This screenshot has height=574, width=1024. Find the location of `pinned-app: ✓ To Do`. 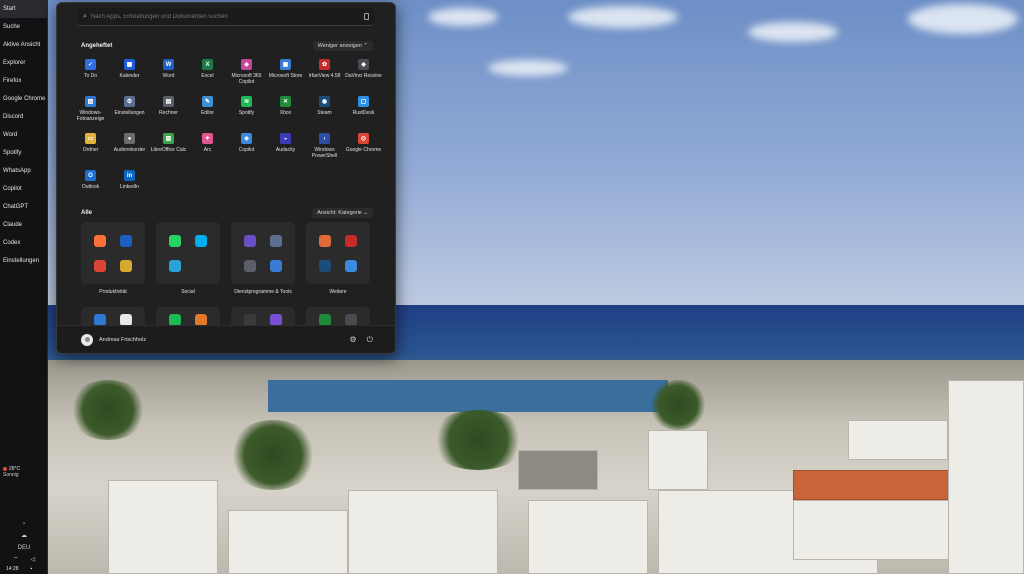

pinned-app: ✓ To Do is located at coordinates (90, 77).